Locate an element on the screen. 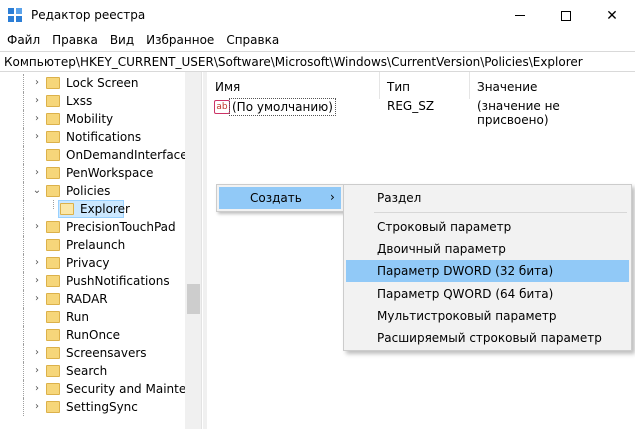 This screenshot has width=635, height=429. tree-item: › Notifications is located at coordinates (92, 137).